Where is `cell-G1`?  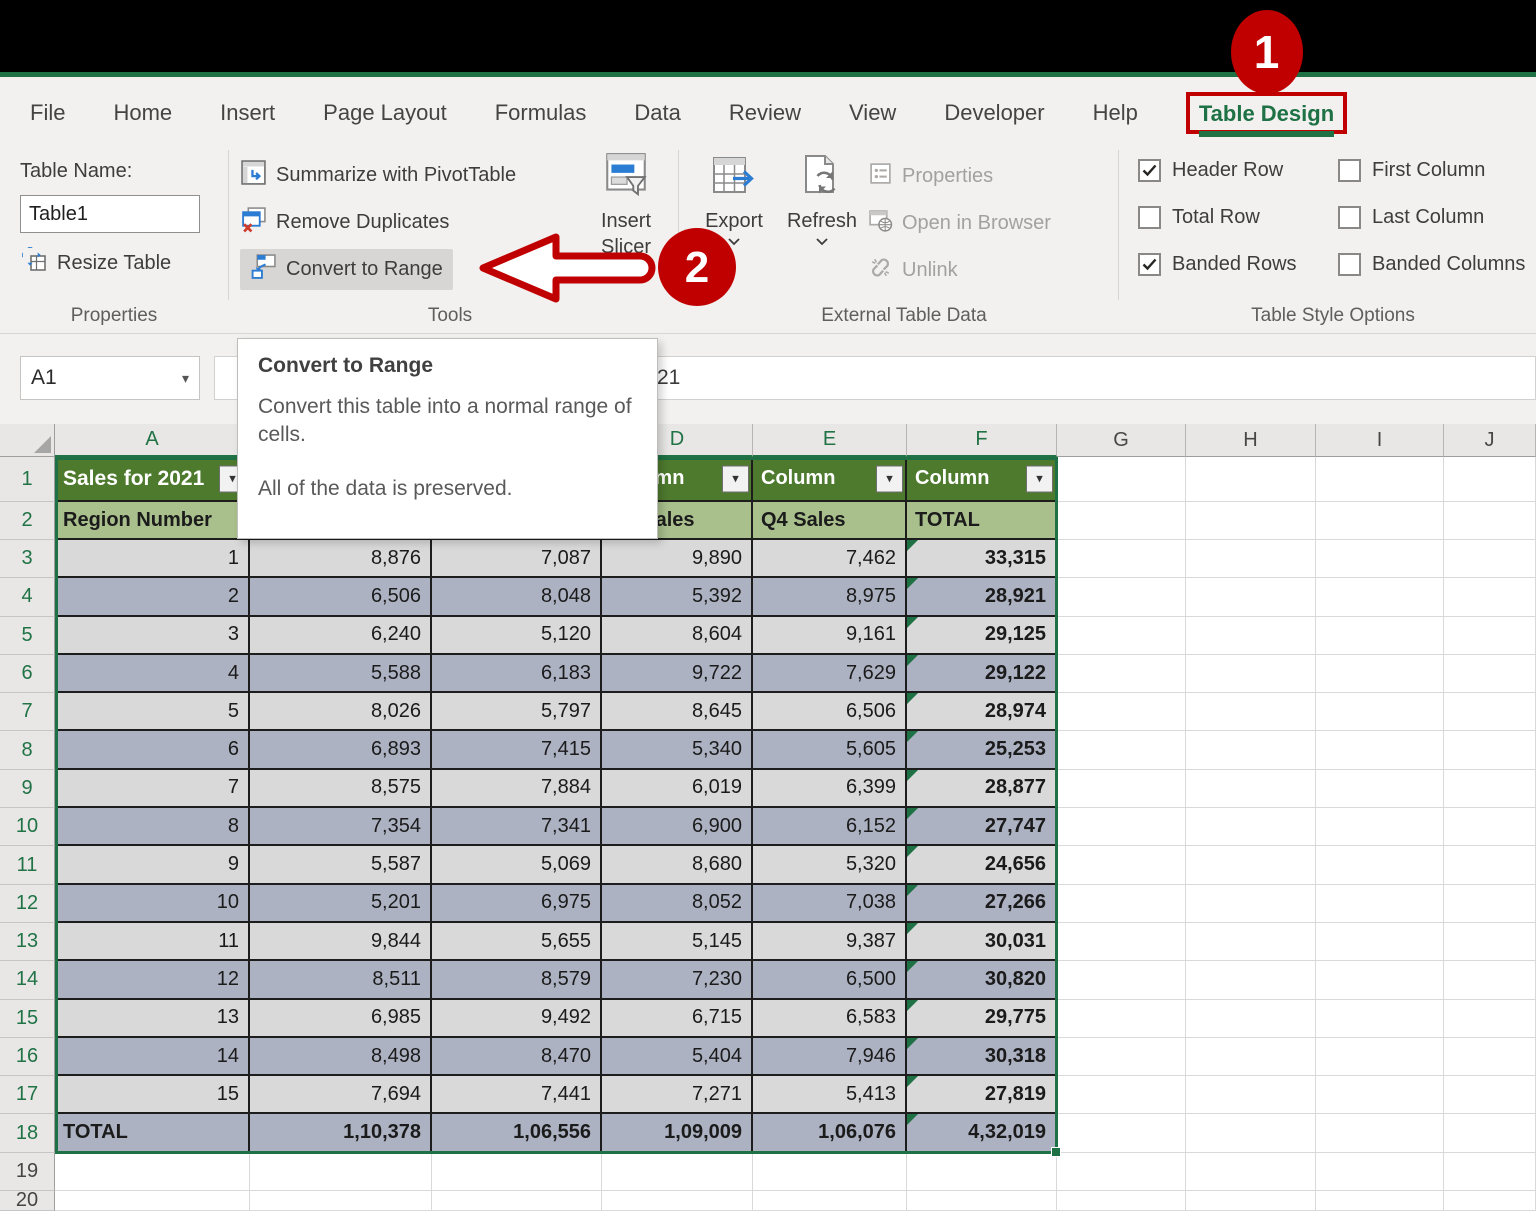
cell-G1 is located at coordinates (1121, 479).